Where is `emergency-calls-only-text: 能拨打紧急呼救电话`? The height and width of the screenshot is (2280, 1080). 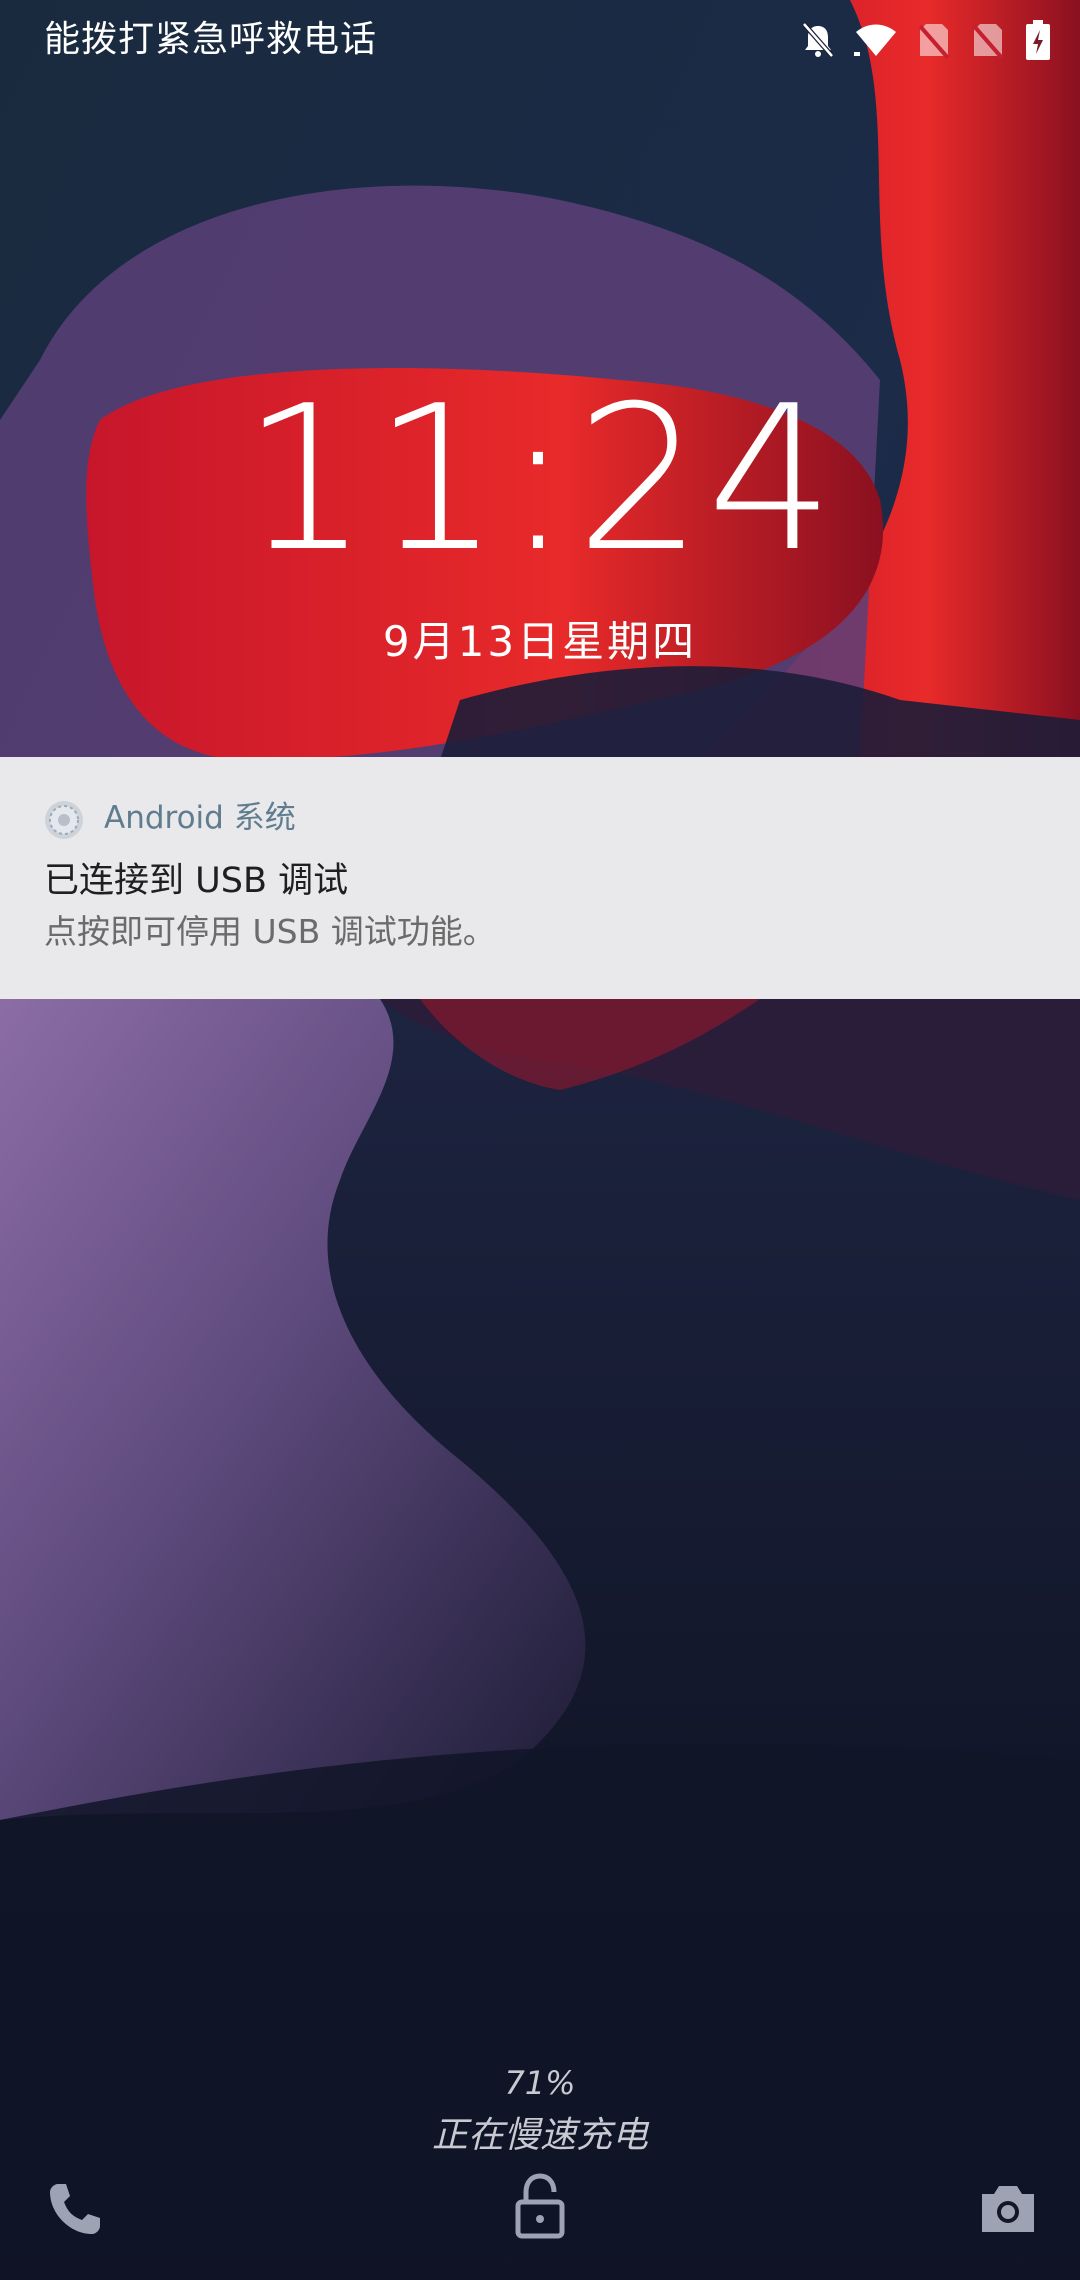
emergency-calls-only-text: 能拨打紧急呼救电话 is located at coordinates (211, 39).